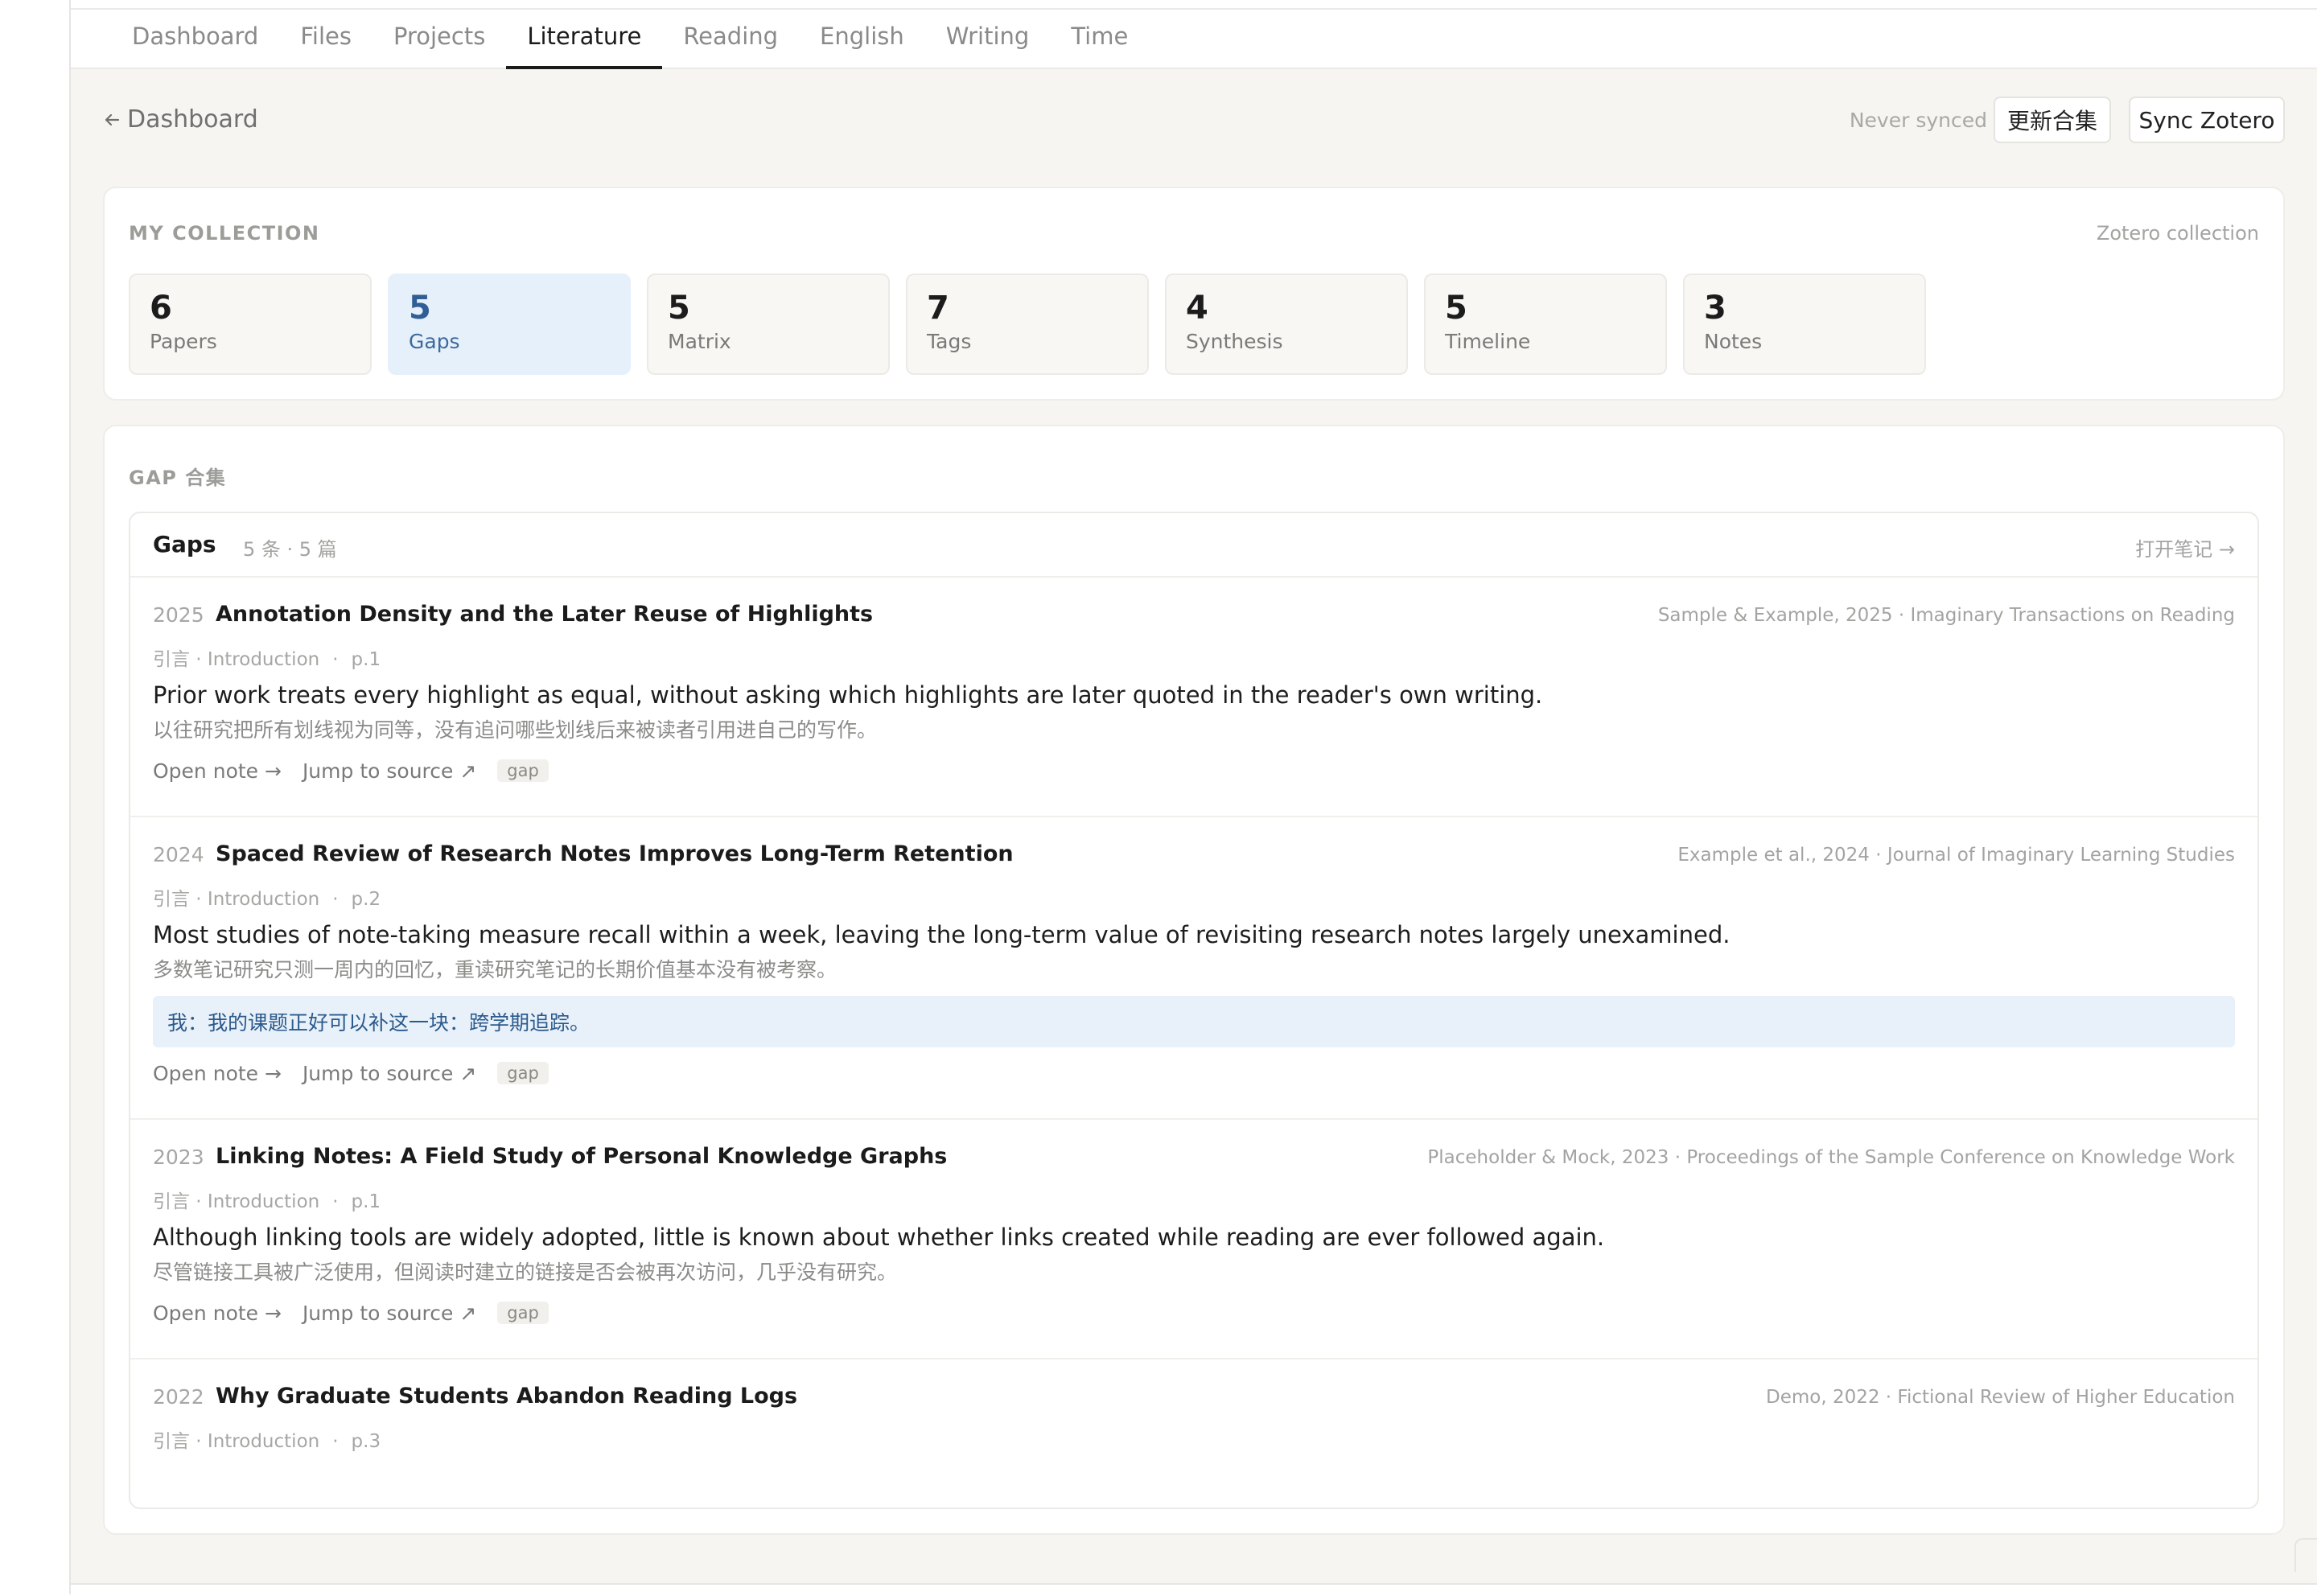 The height and width of the screenshot is (1596, 2317). Describe the element at coordinates (1715, 308) in the screenshot. I see `stat-value: 3` at that location.